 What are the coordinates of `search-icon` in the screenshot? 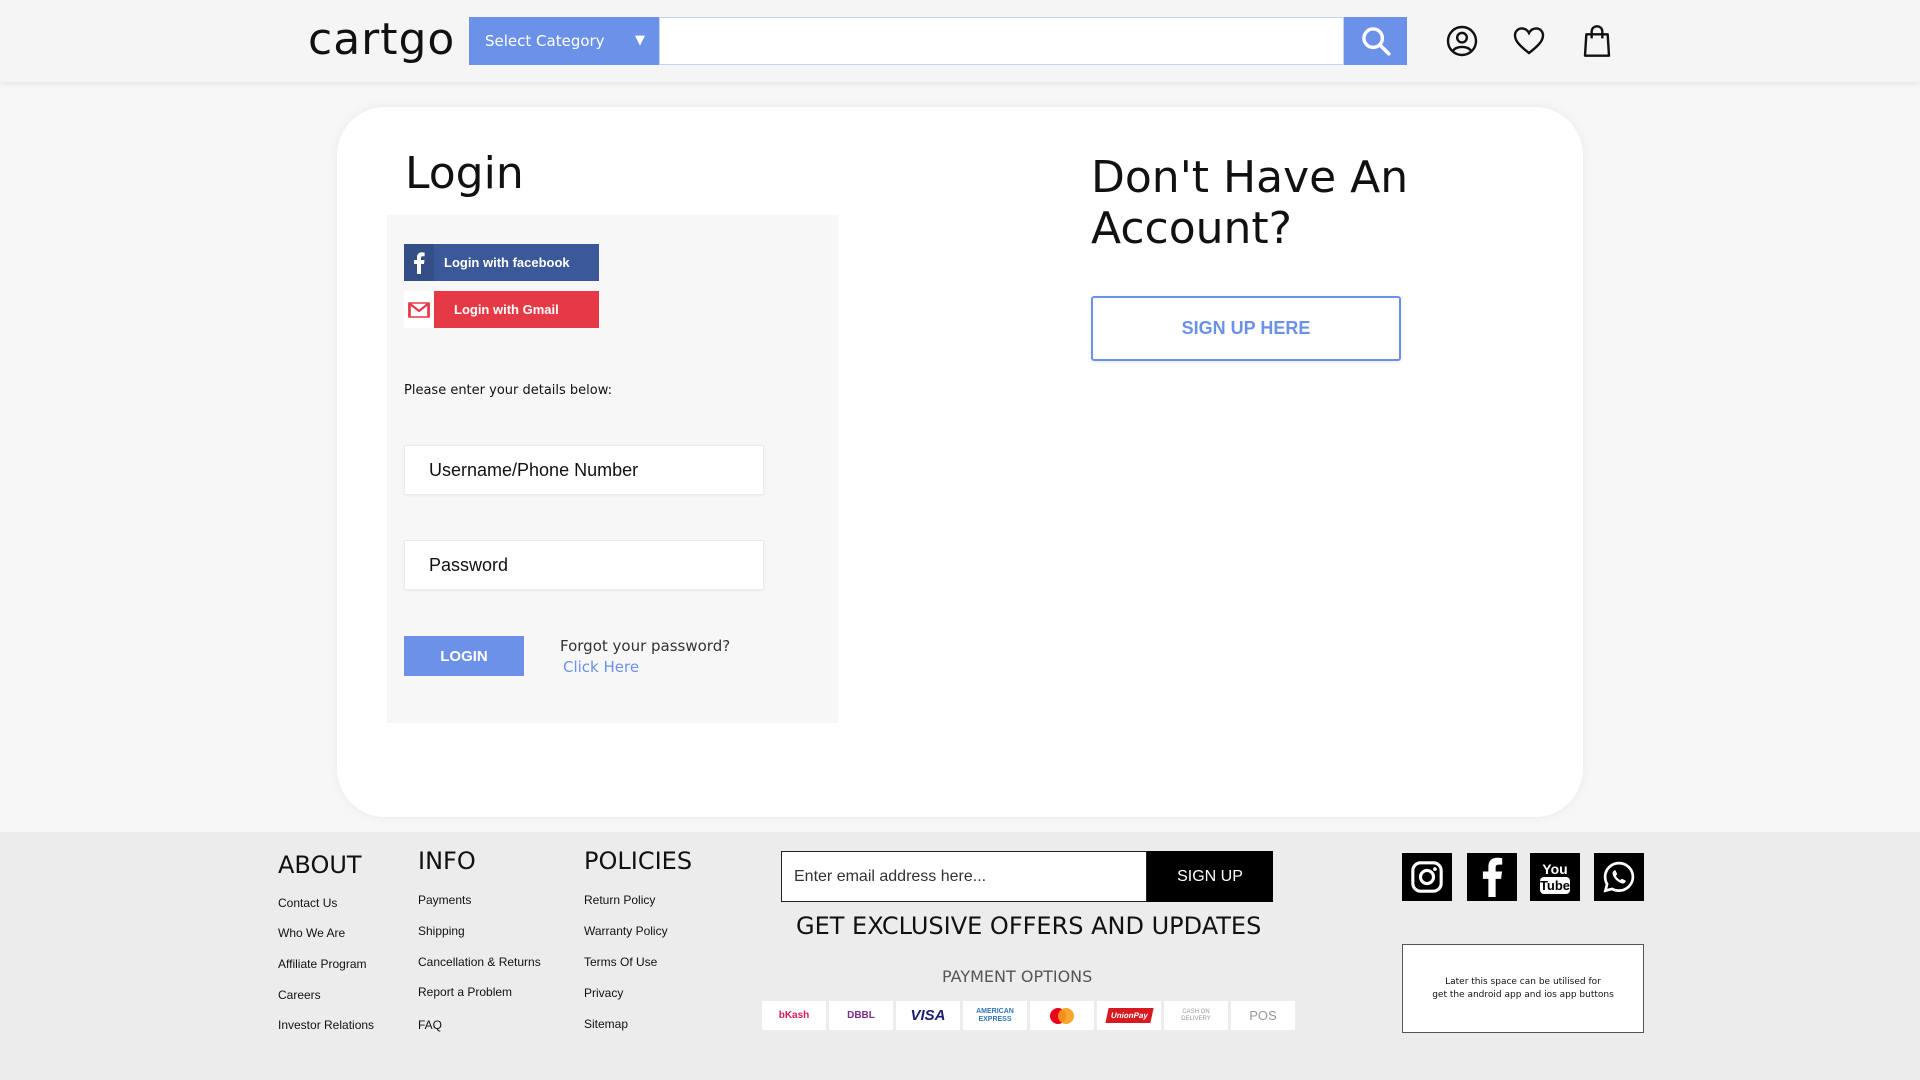 It's located at (1376, 41).